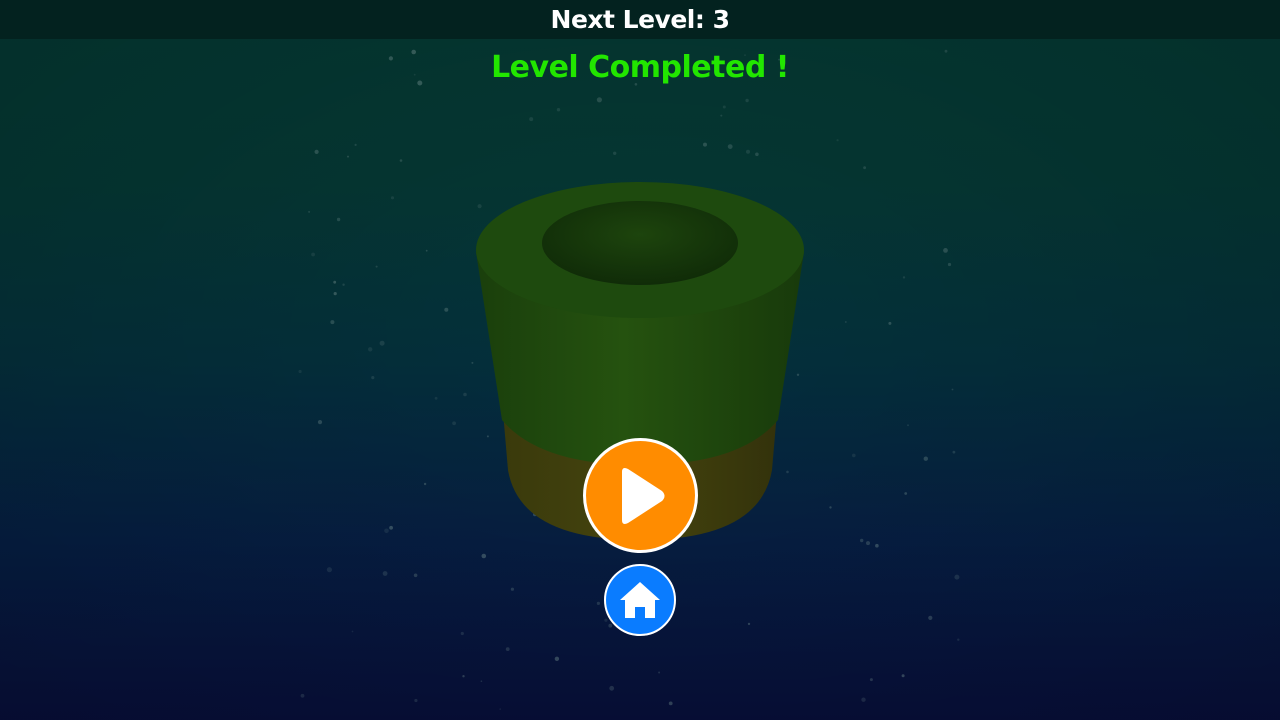  I want to click on play-icon, so click(642, 495).